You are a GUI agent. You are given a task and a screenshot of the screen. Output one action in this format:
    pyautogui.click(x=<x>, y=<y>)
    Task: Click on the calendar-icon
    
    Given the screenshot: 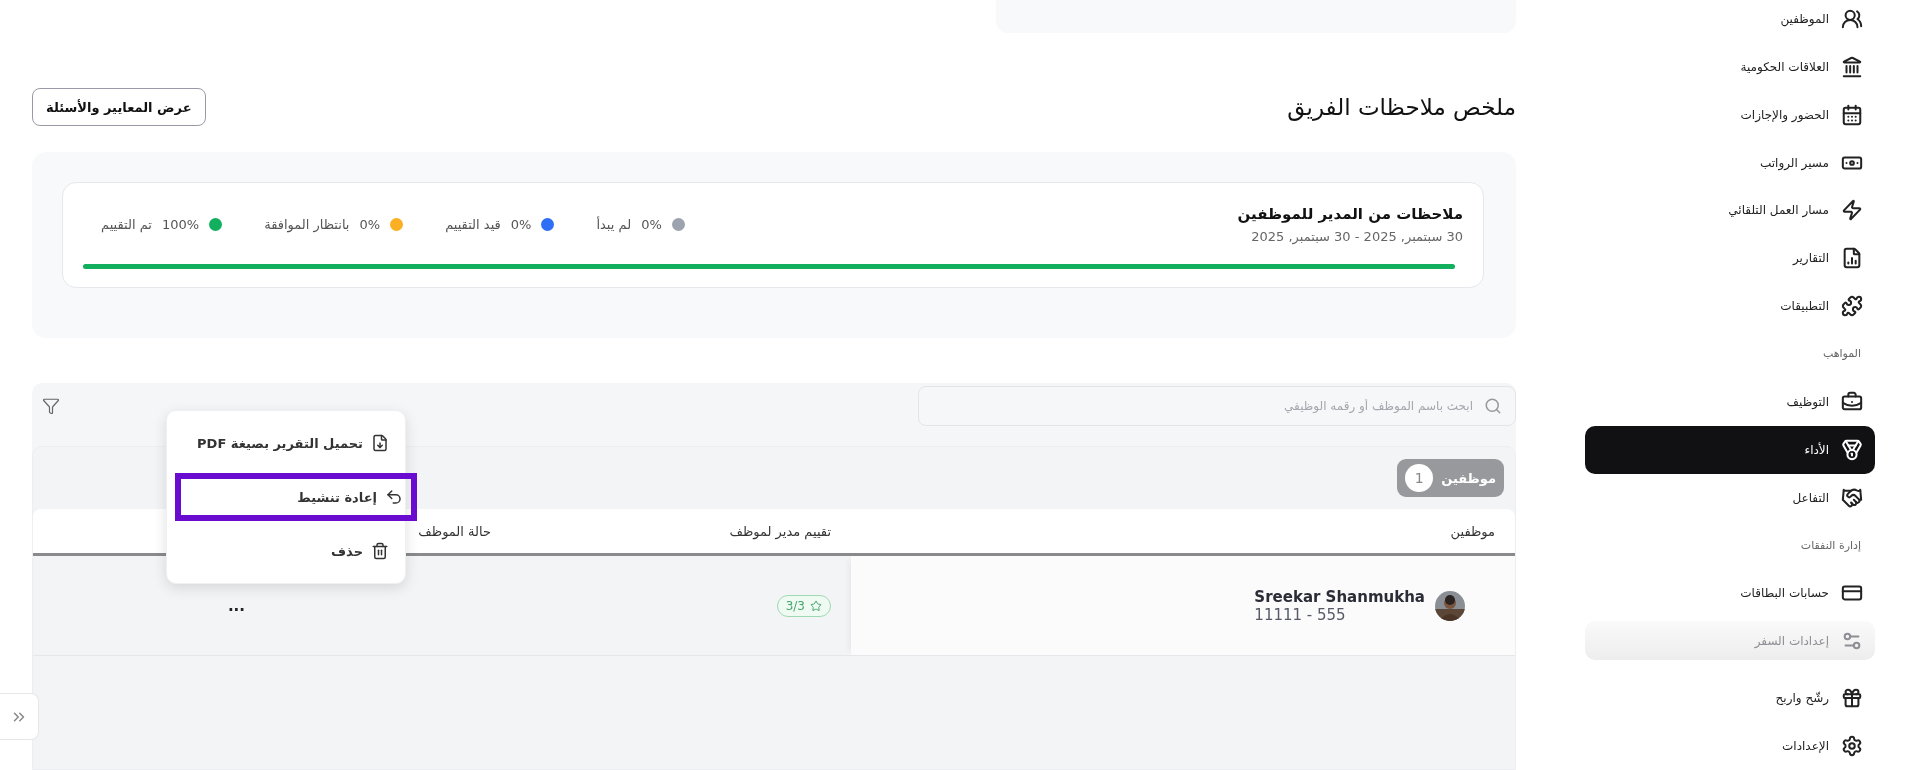 What is the action you would take?
    pyautogui.click(x=1852, y=114)
    